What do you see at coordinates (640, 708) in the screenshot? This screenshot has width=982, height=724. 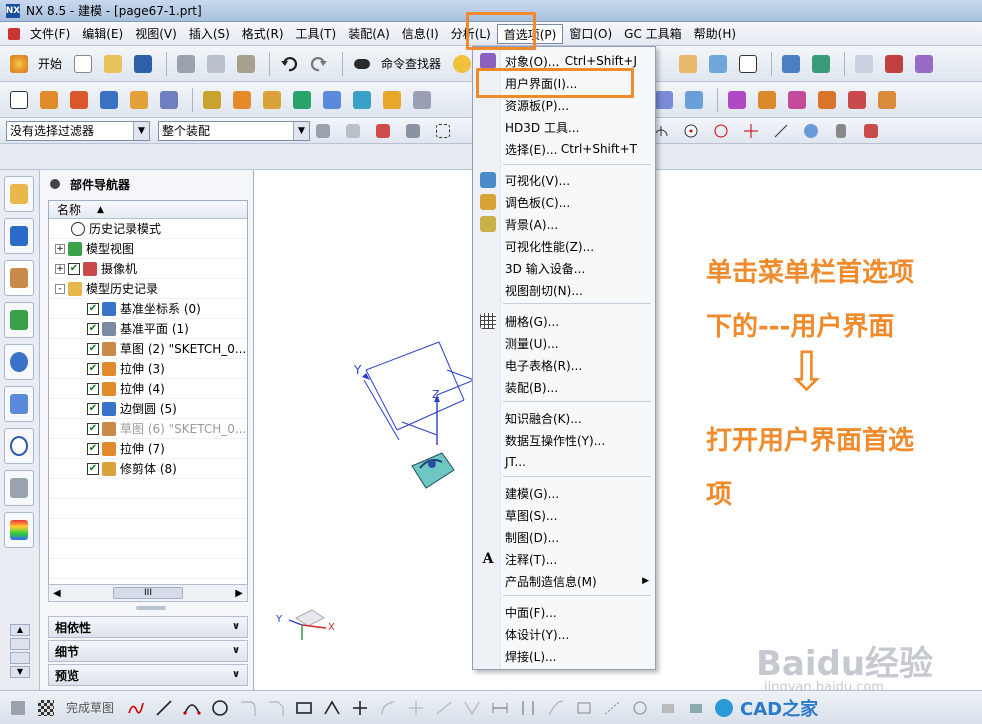 I see `alternate-solution-icon` at bounding box center [640, 708].